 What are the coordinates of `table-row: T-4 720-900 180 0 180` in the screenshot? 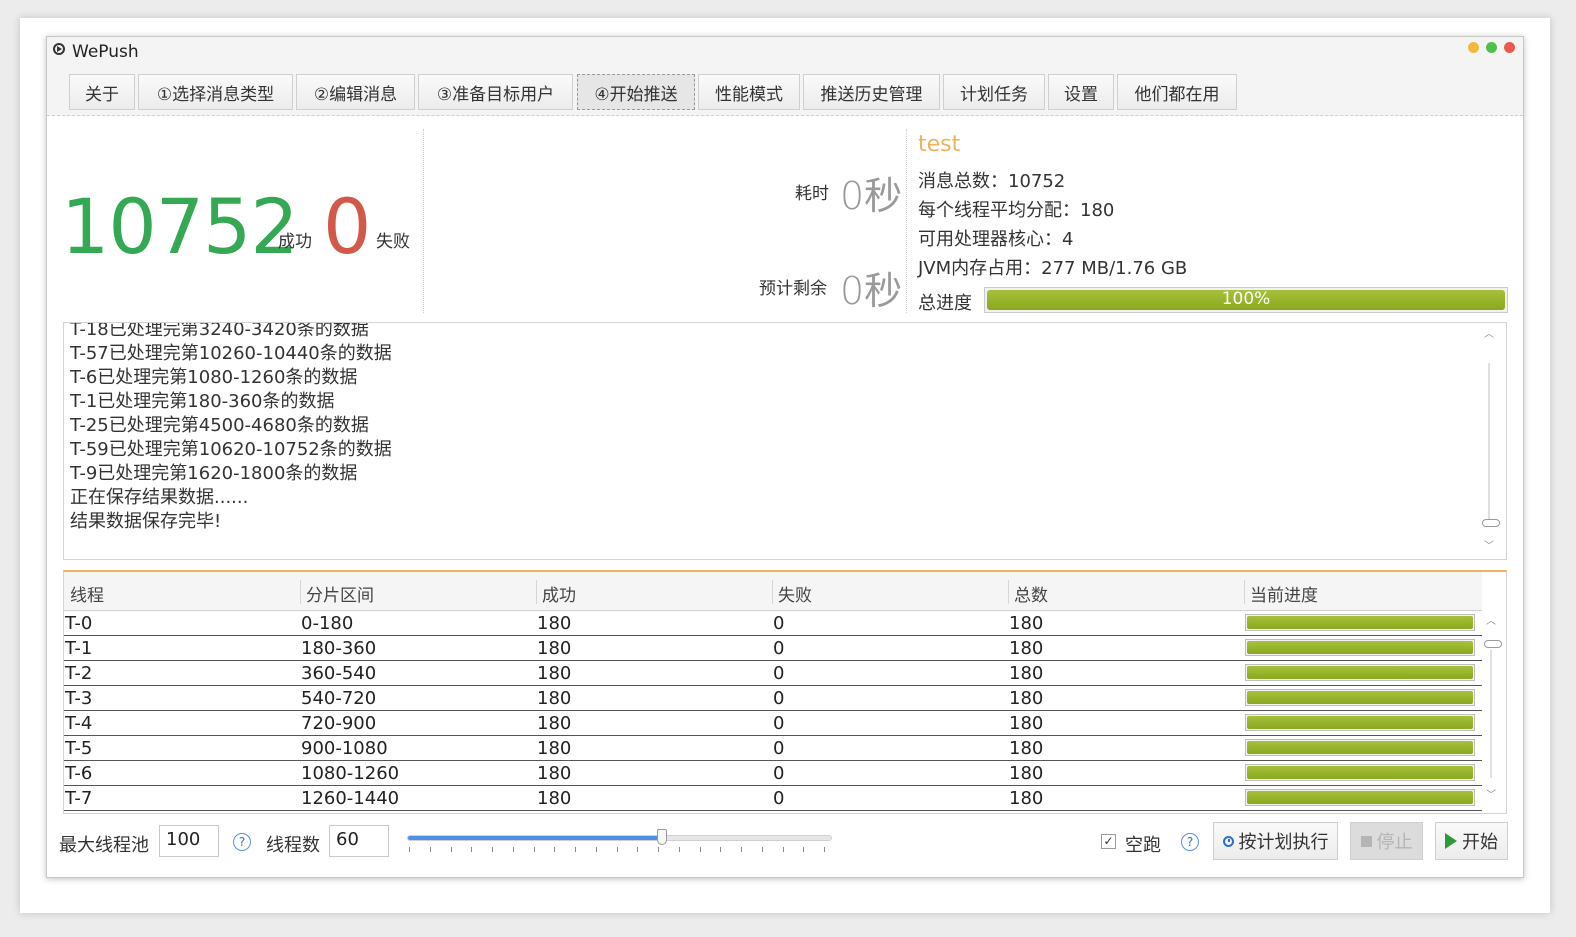 It's located at (773, 723).